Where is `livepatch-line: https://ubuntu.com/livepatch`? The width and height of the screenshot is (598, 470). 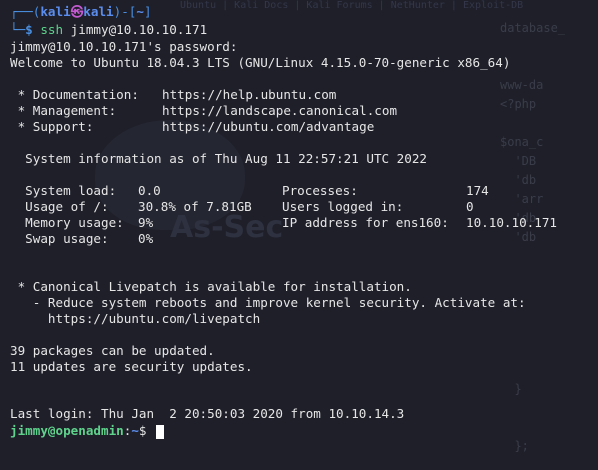 livepatch-line: https://ubuntu.com/livepatch is located at coordinates (135, 318).